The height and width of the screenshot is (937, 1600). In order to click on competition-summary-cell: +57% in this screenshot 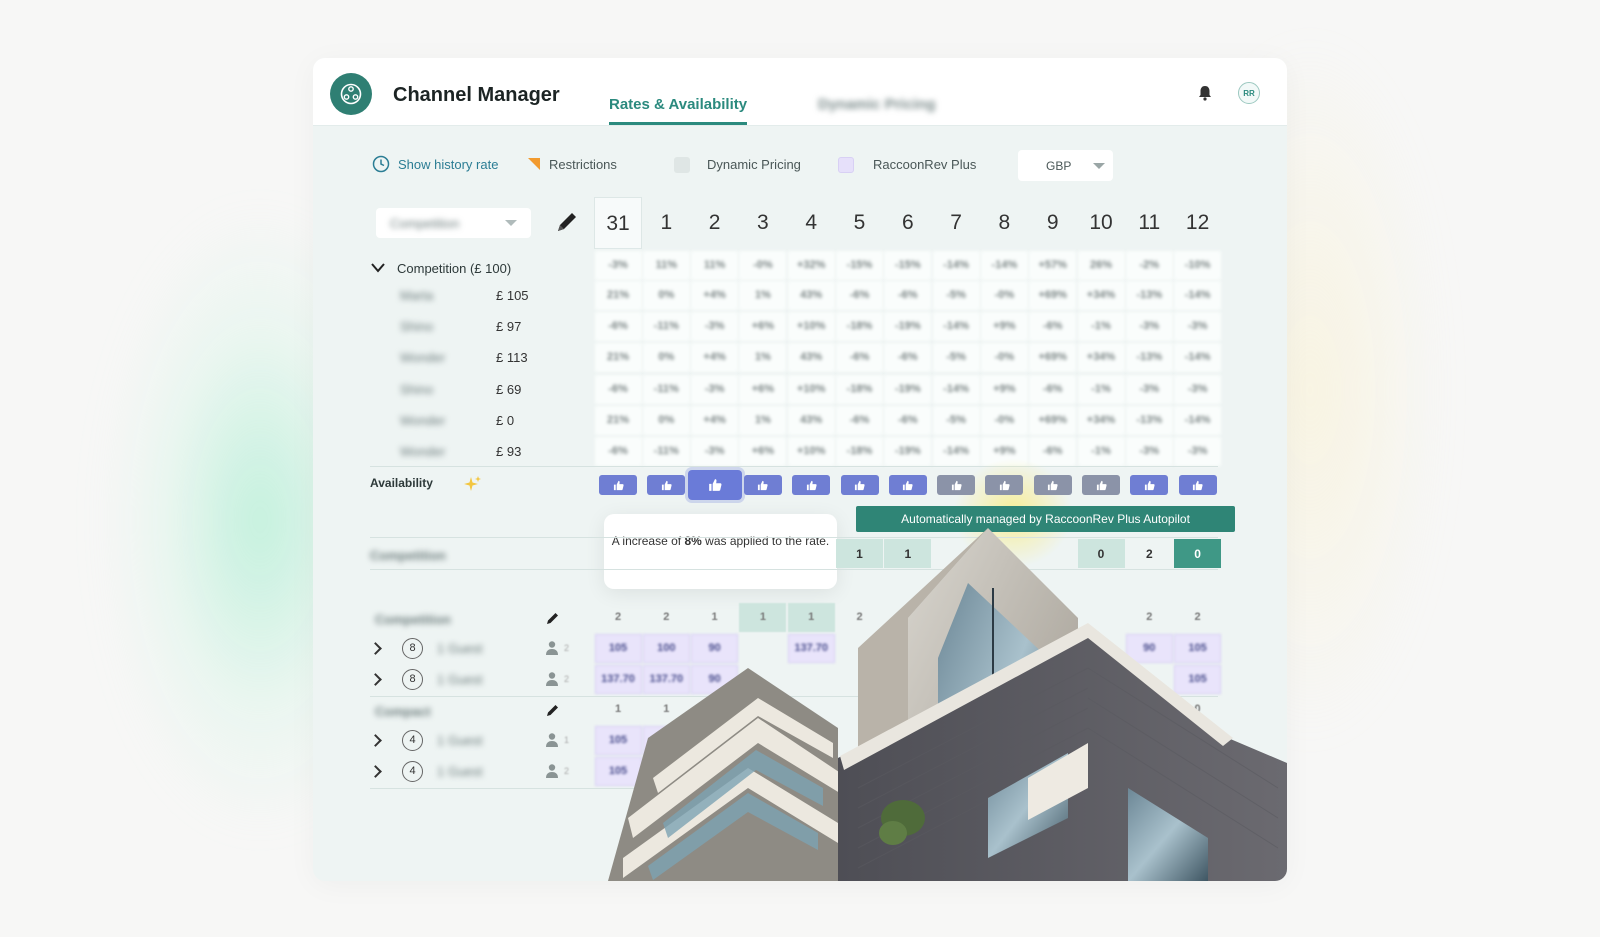, I will do `click(1053, 265)`.